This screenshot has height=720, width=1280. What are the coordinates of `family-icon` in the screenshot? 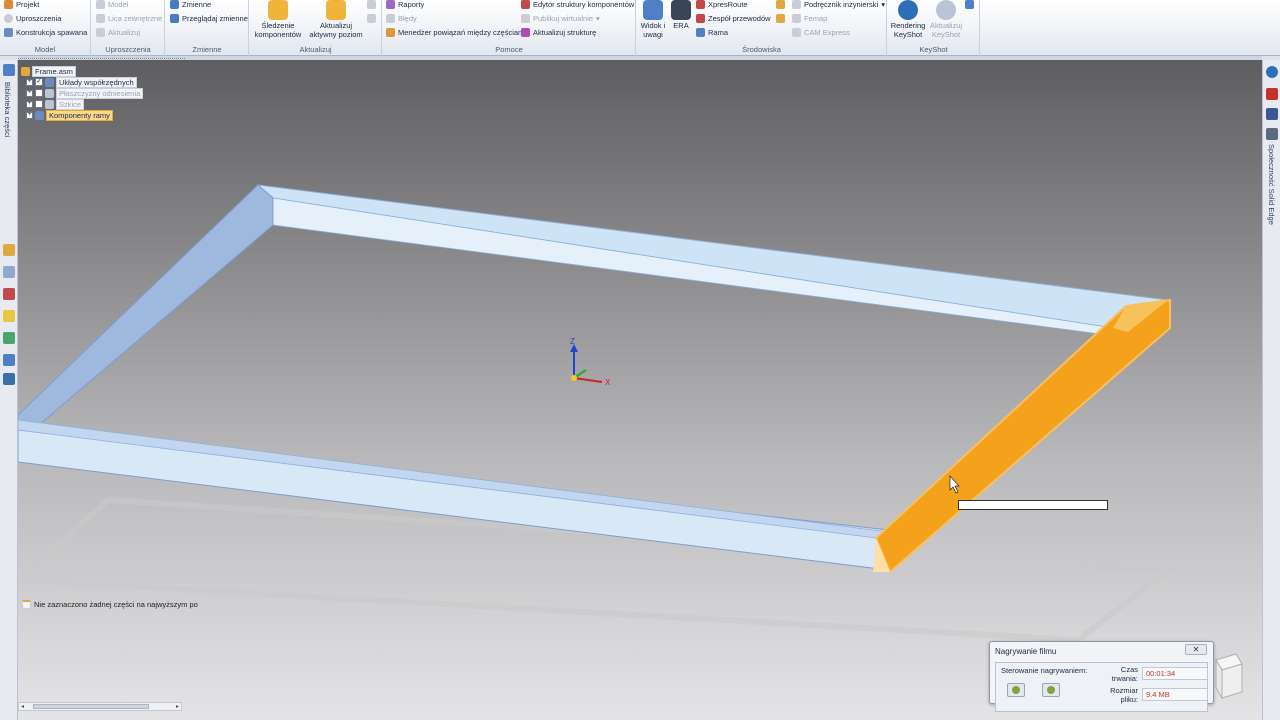 It's located at (9, 360).